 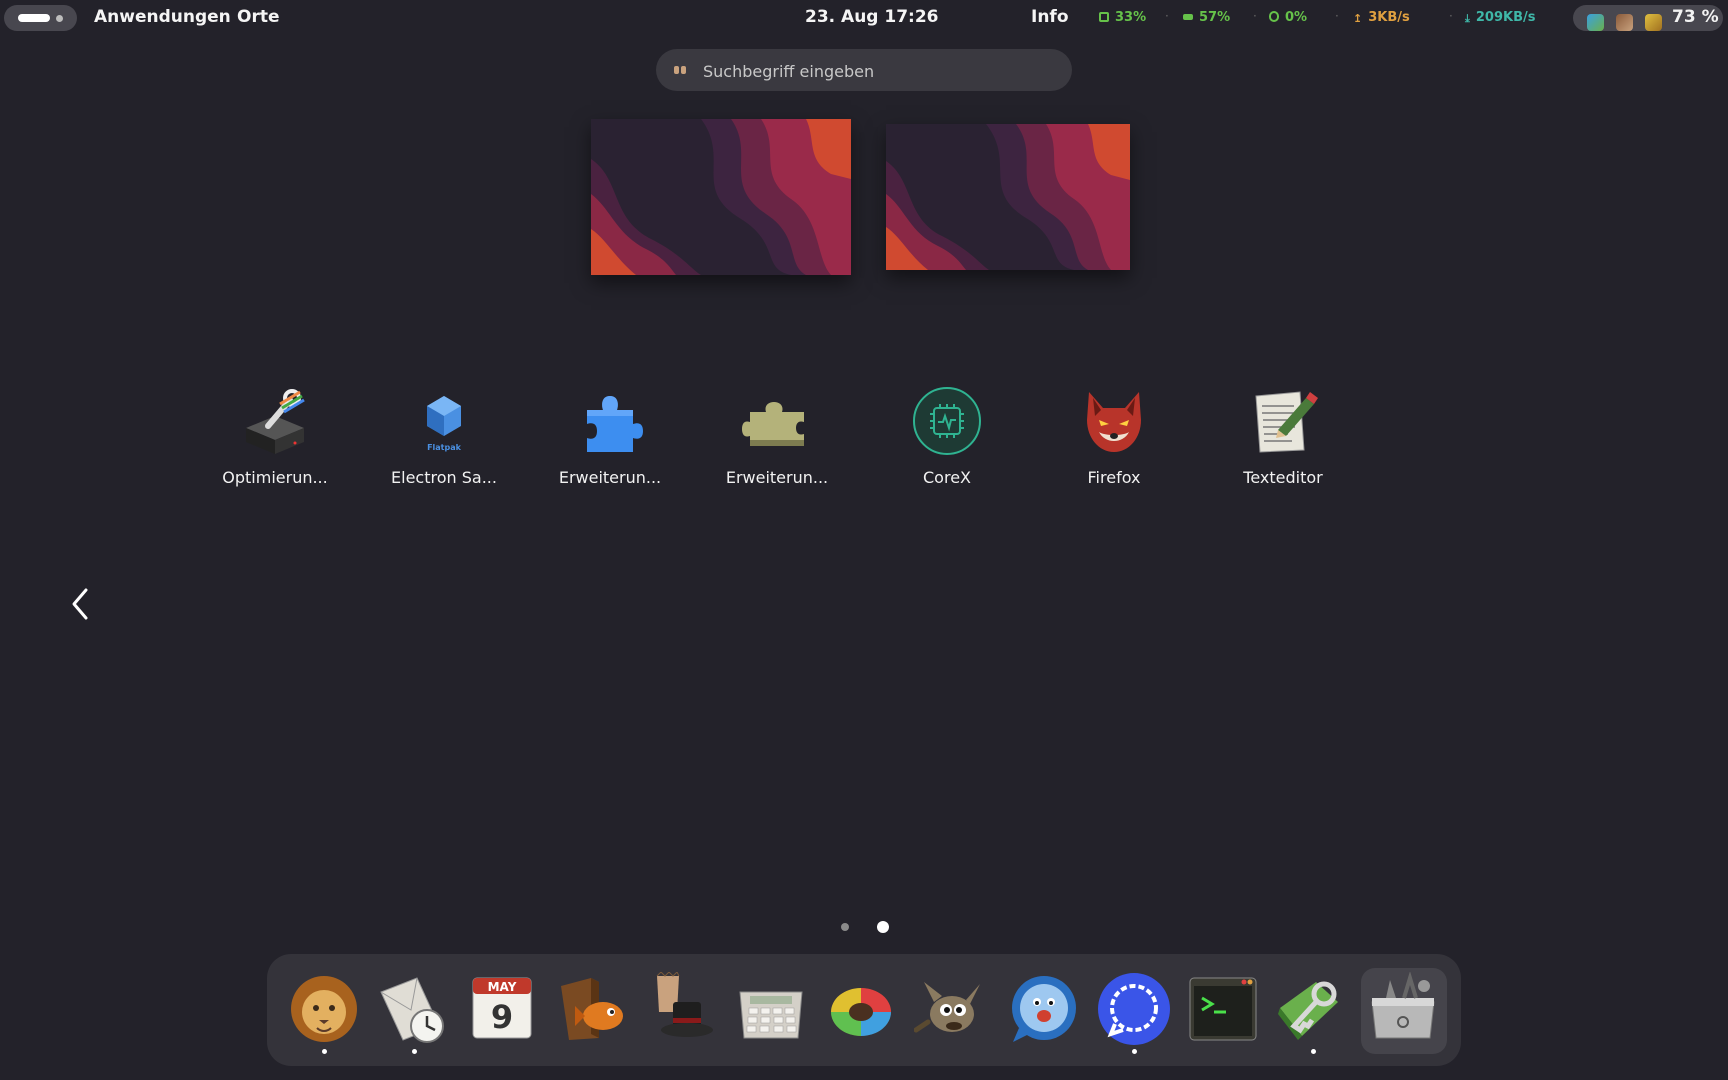 I want to click on applications-menu: Anwendungen, so click(x=162, y=17).